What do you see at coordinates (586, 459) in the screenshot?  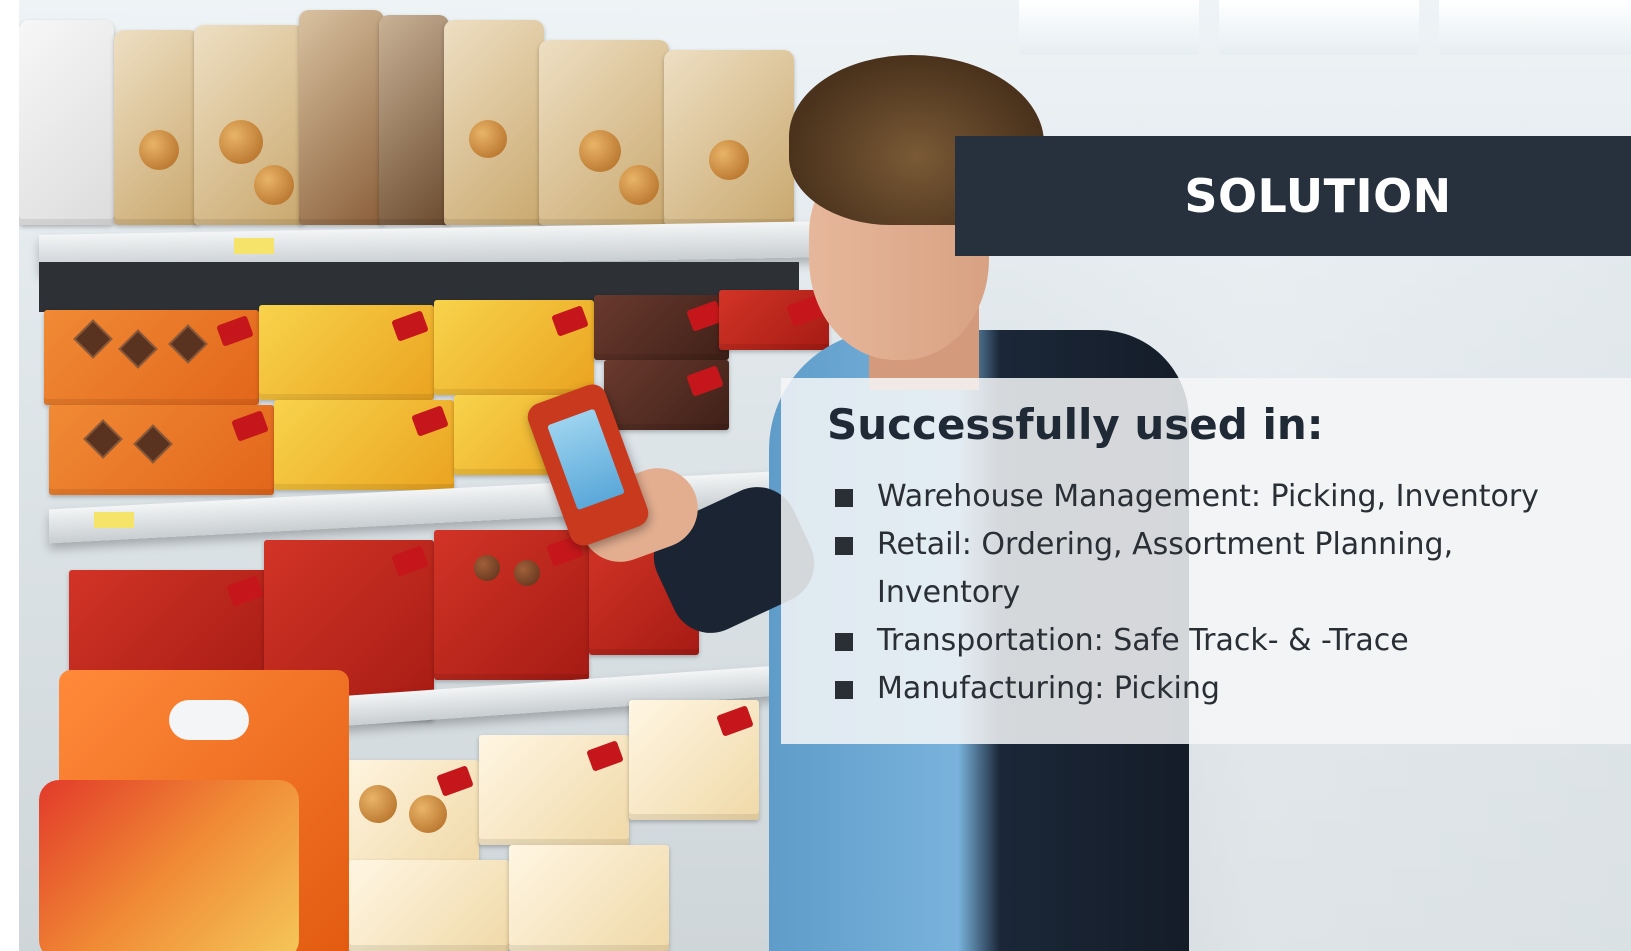 I see `device-screen` at bounding box center [586, 459].